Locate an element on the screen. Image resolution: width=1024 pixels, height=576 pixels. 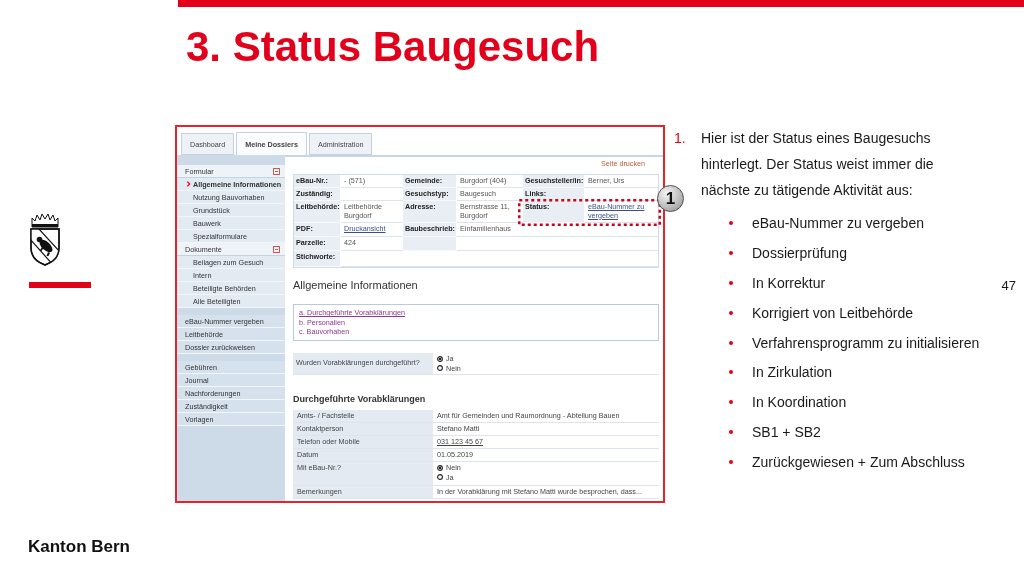
bullet-text: Dossierprüfung is located at coordinates (799, 252).